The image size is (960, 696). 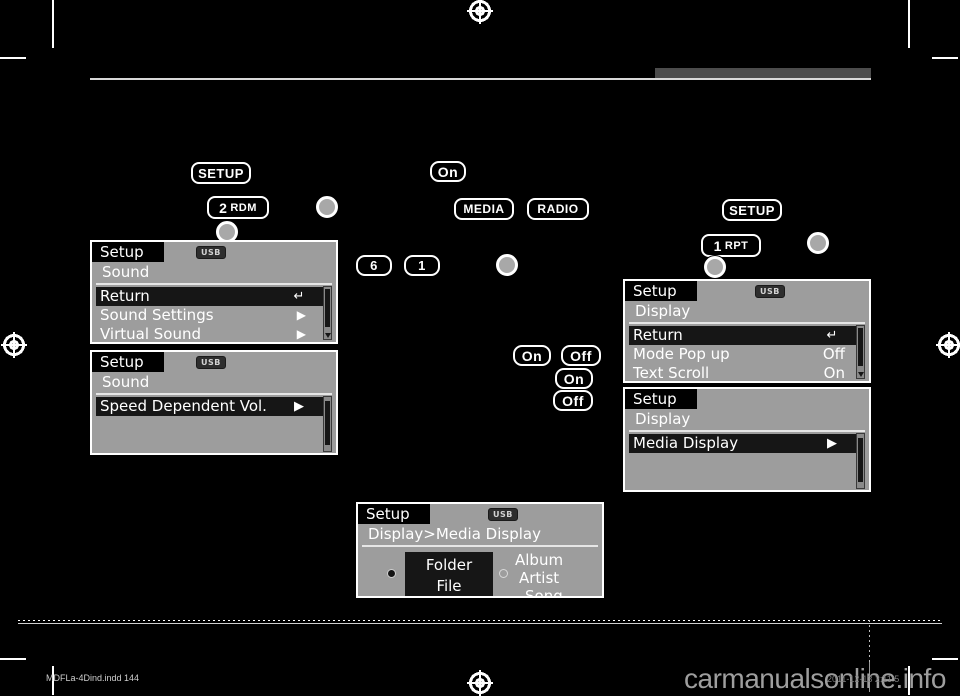 I want to click on panel-sound-speed: Setup USB Sound Speed Dependent Vol. ▶, so click(x=214, y=402).